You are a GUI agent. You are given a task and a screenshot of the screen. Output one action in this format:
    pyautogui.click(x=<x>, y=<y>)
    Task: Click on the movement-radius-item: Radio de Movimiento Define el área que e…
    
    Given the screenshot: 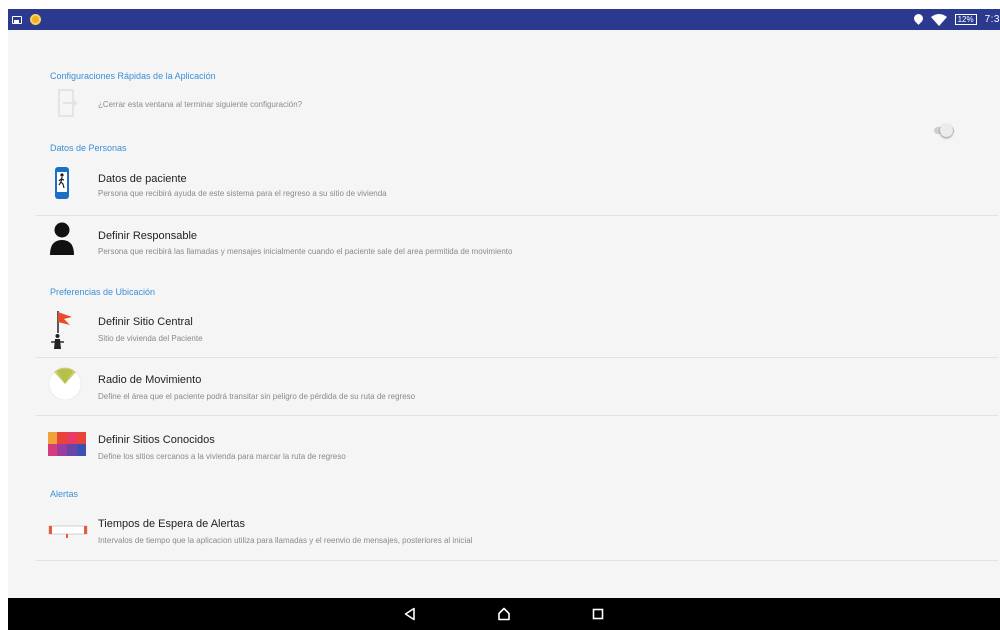 What is the action you would take?
    pyautogui.click(x=517, y=389)
    